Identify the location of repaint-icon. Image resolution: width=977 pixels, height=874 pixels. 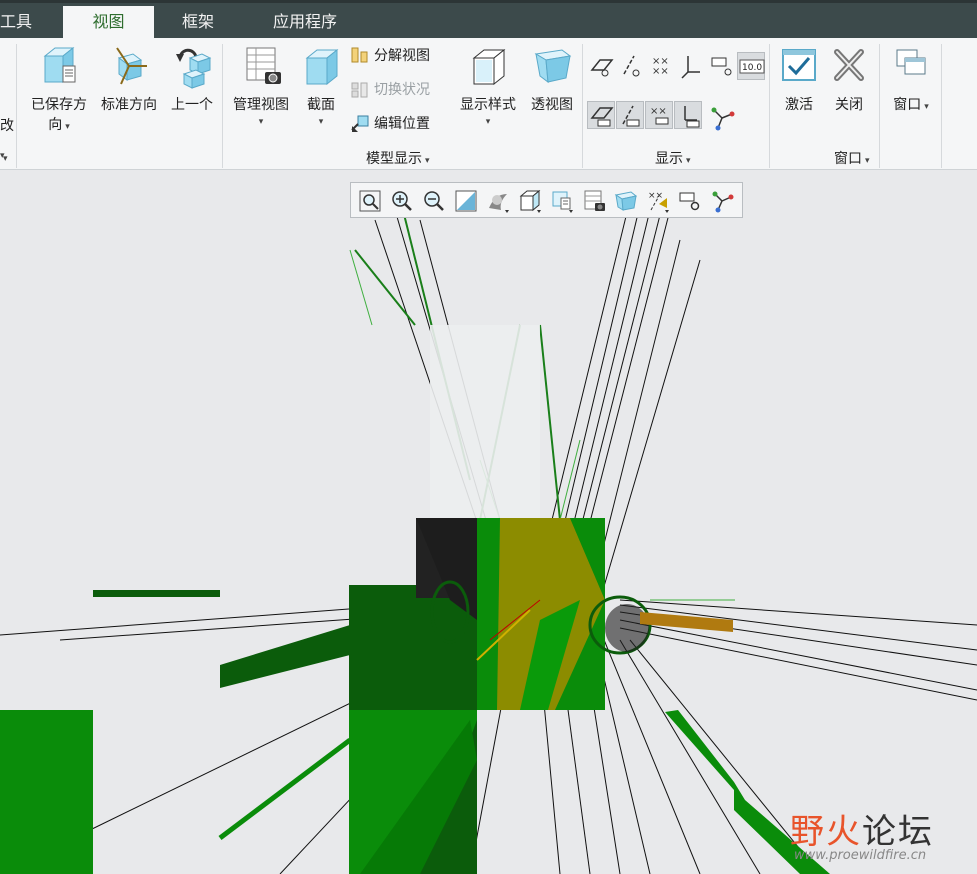
(466, 201).